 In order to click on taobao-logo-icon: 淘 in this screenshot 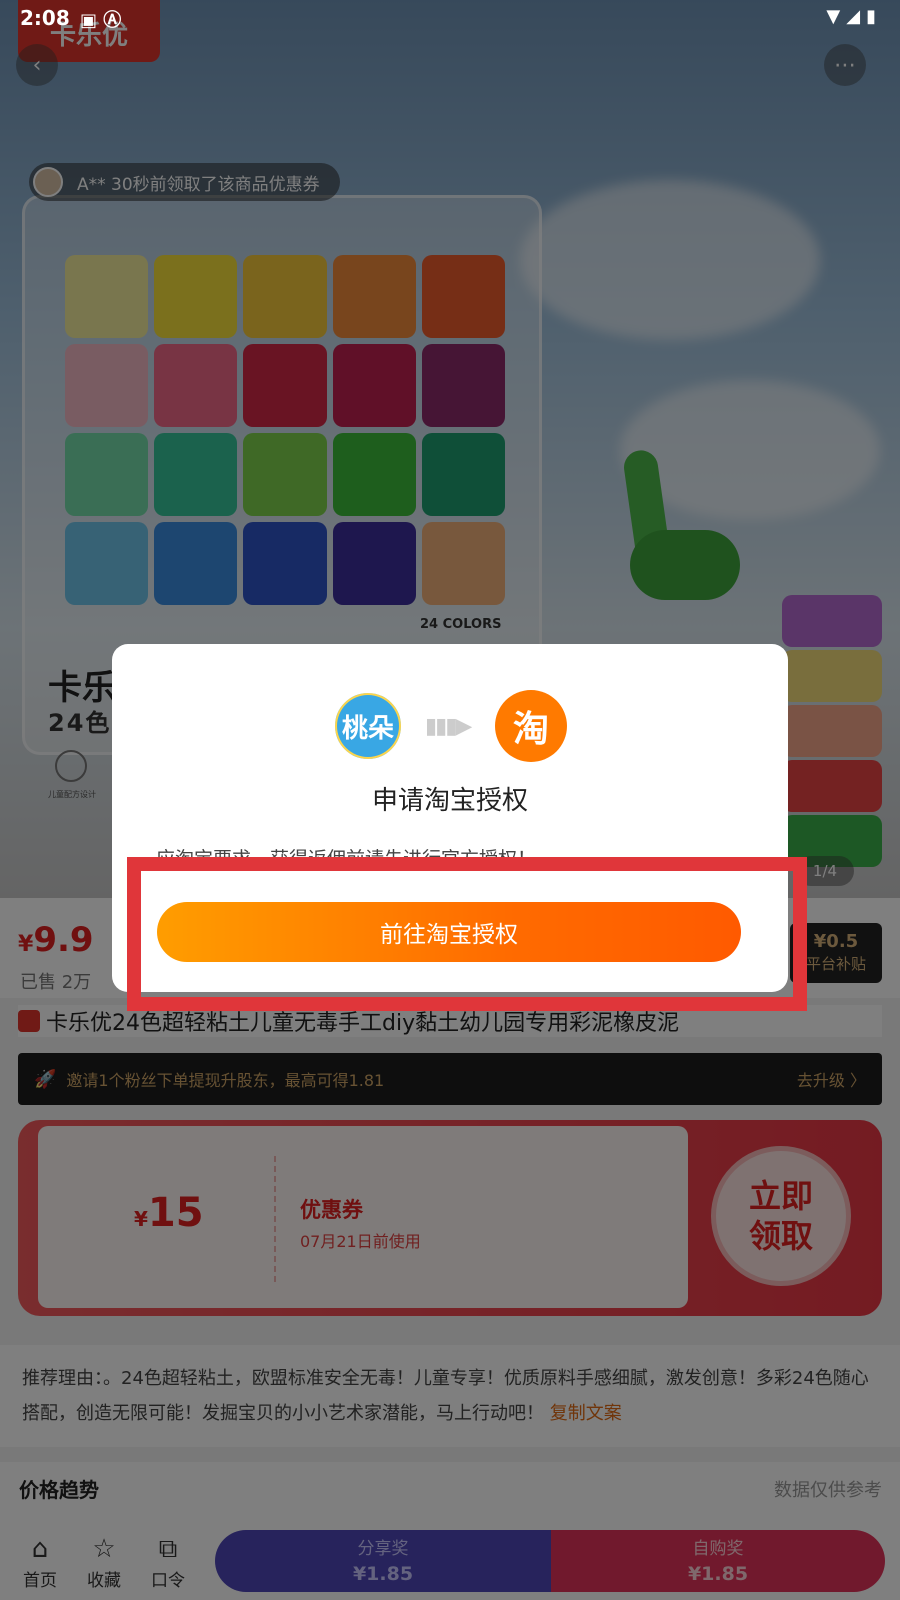, I will do `click(531, 726)`.